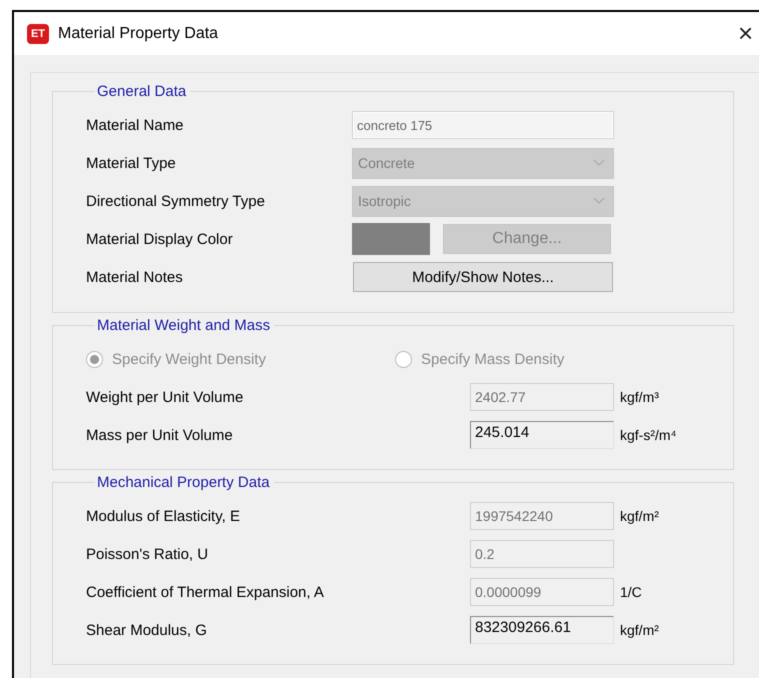 This screenshot has width=759, height=678. What do you see at coordinates (631, 592) in the screenshot?
I see `unit-label: 1/C` at bounding box center [631, 592].